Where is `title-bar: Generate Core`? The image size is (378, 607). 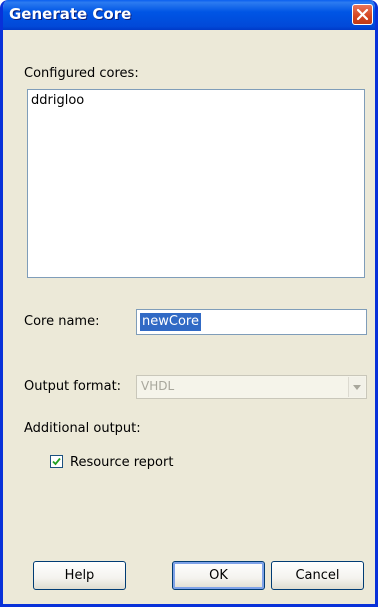 title-bar: Generate Core is located at coordinates (189, 15).